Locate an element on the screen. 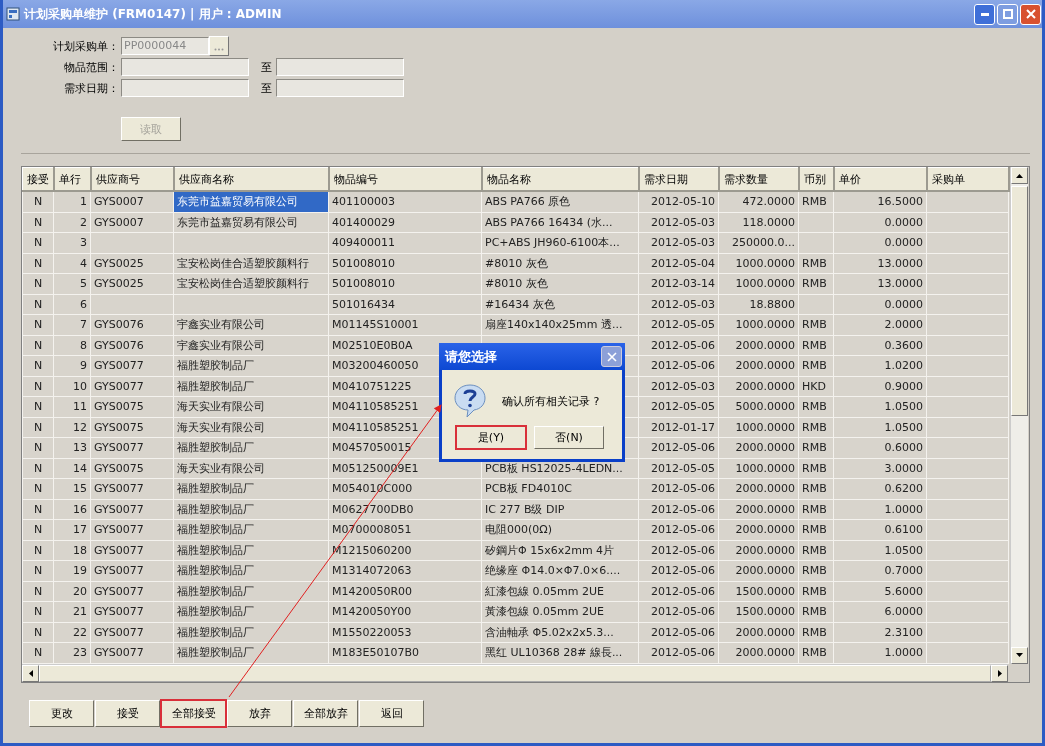  column-header: 单行 is located at coordinates (72, 179).